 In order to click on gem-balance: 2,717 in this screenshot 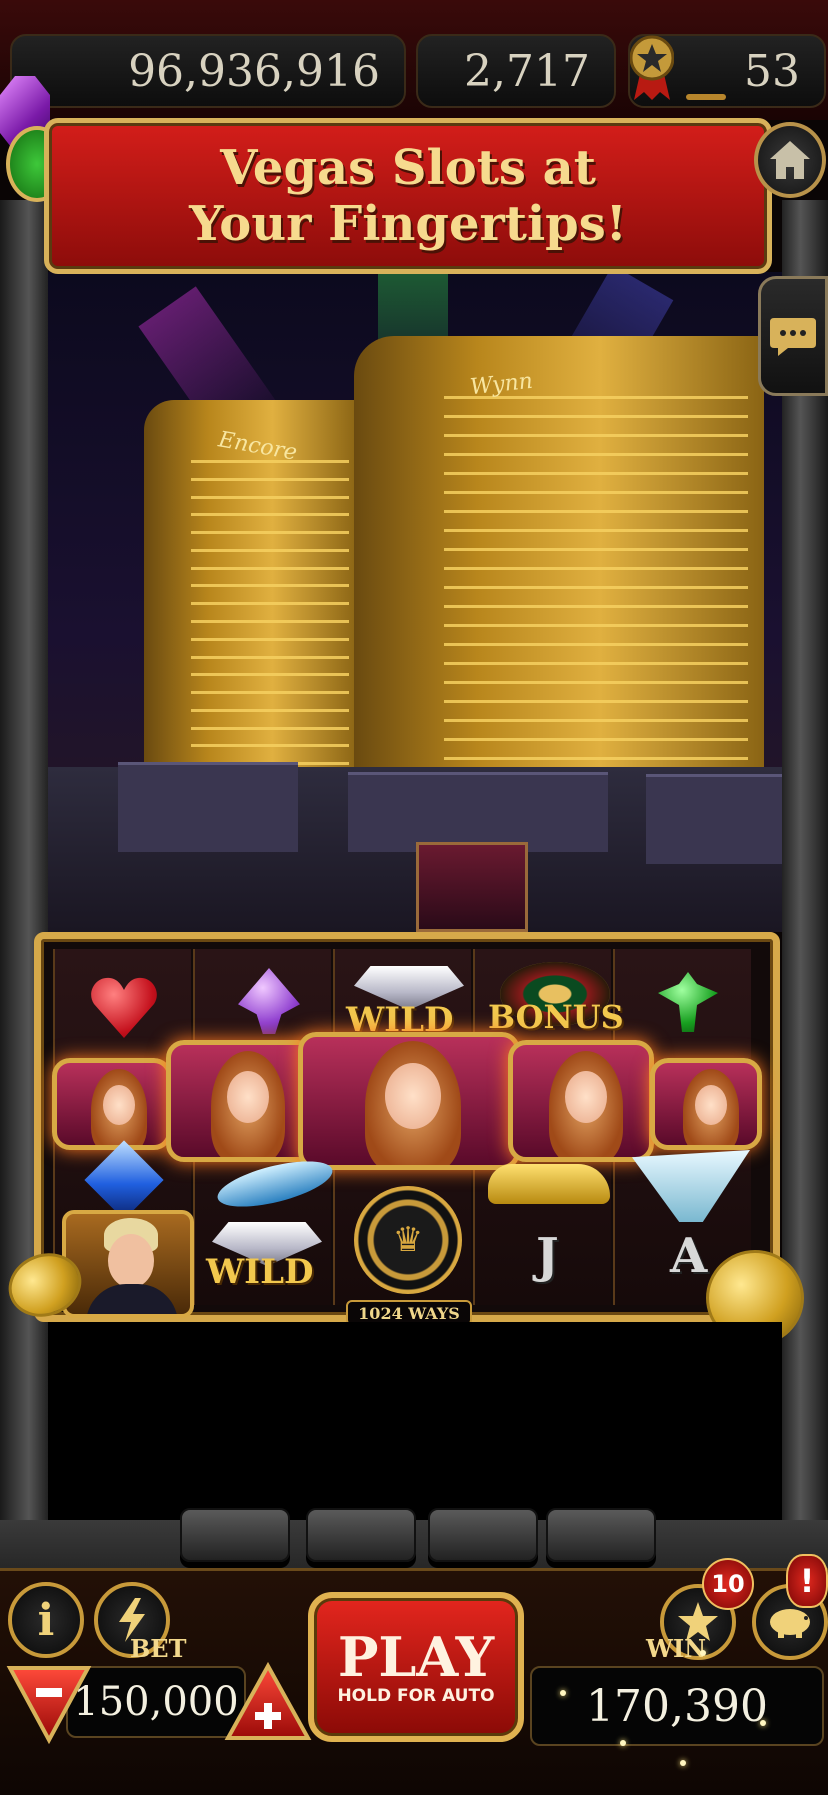, I will do `click(516, 71)`.